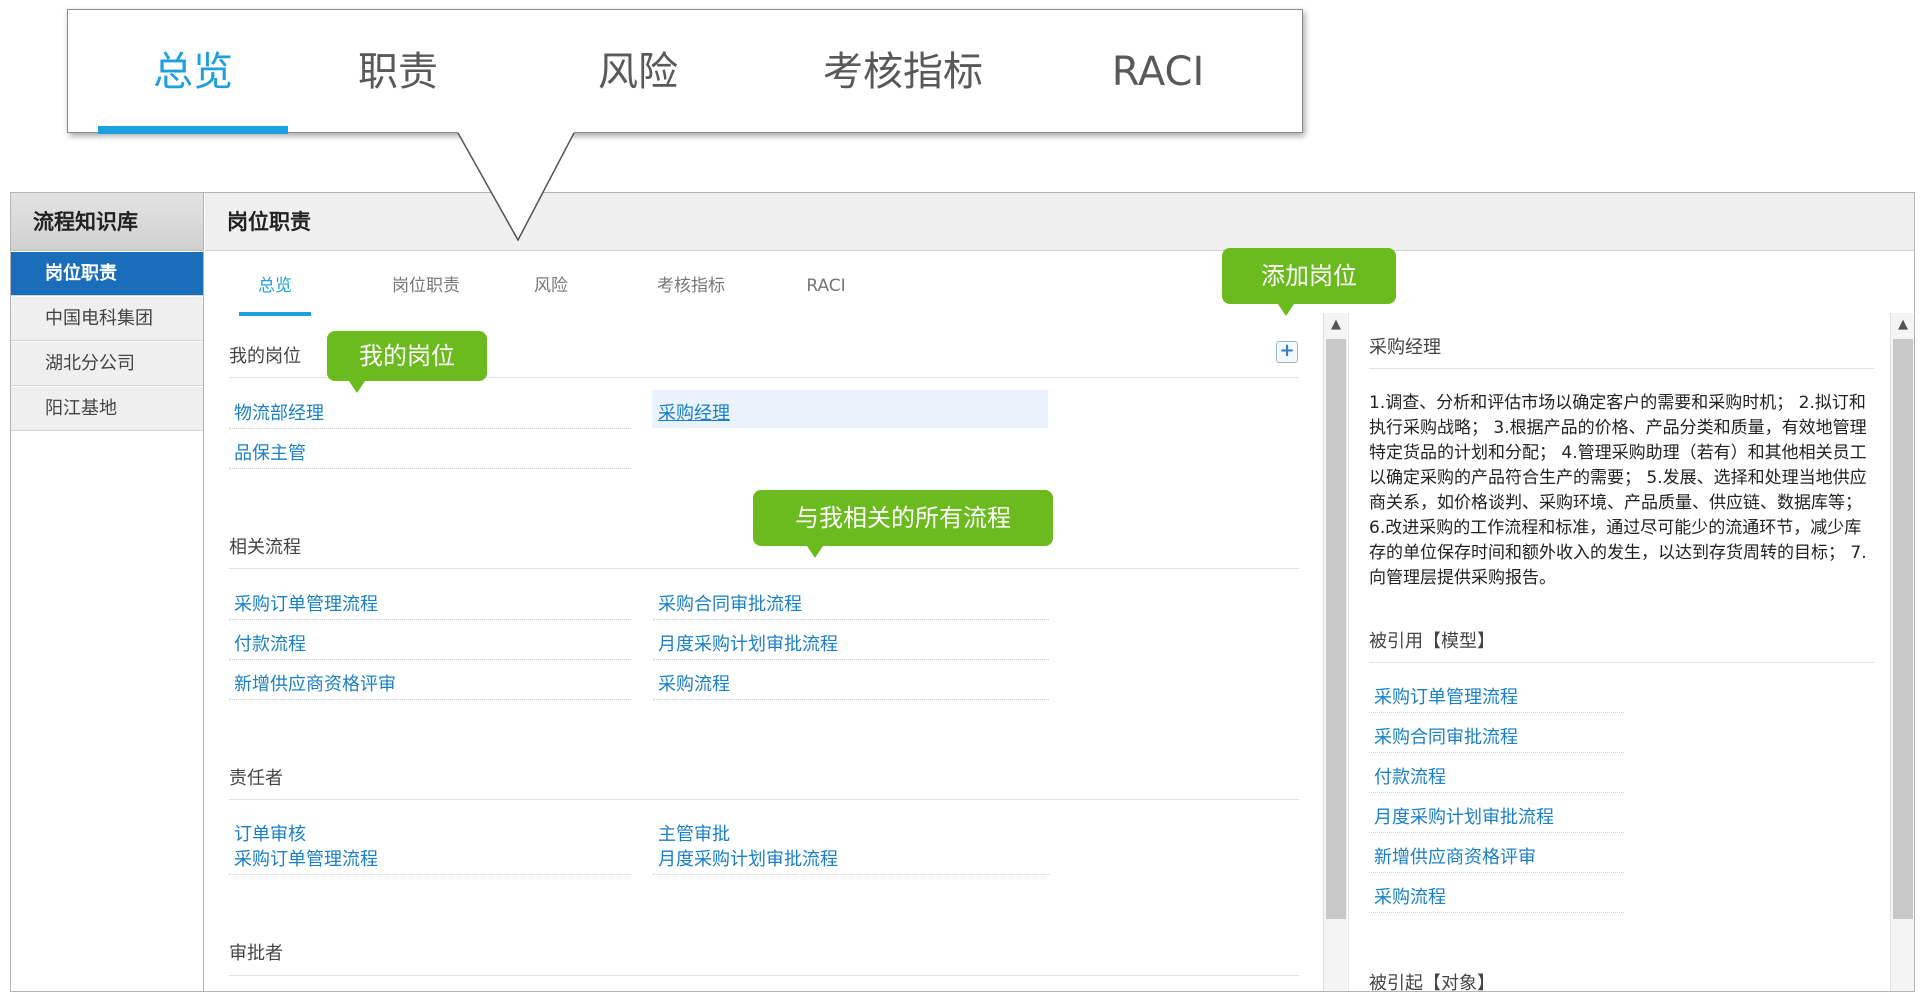  Describe the element at coordinates (107, 364) in the screenshot. I see `sidebar-item-hubei-branch: 湖北分公司` at that location.